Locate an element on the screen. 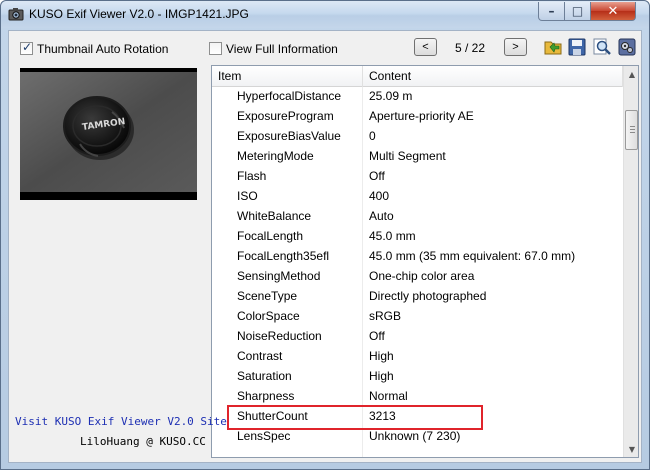 The height and width of the screenshot is (470, 650). table-row: HyperfocalDistance 25.09 m is located at coordinates (417, 97).